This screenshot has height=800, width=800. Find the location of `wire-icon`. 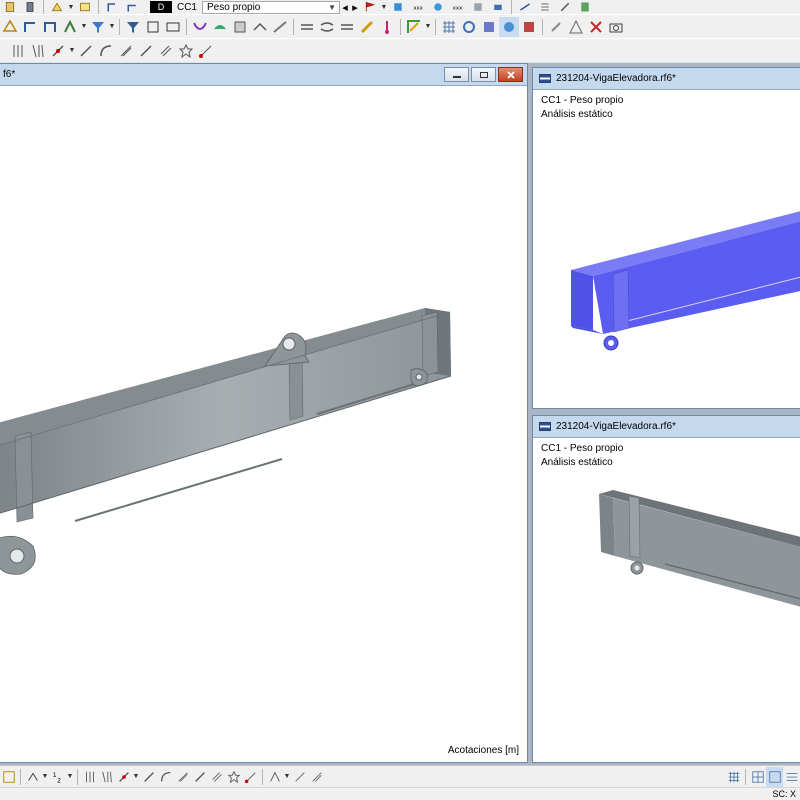

wire-icon is located at coordinates (240, 27).